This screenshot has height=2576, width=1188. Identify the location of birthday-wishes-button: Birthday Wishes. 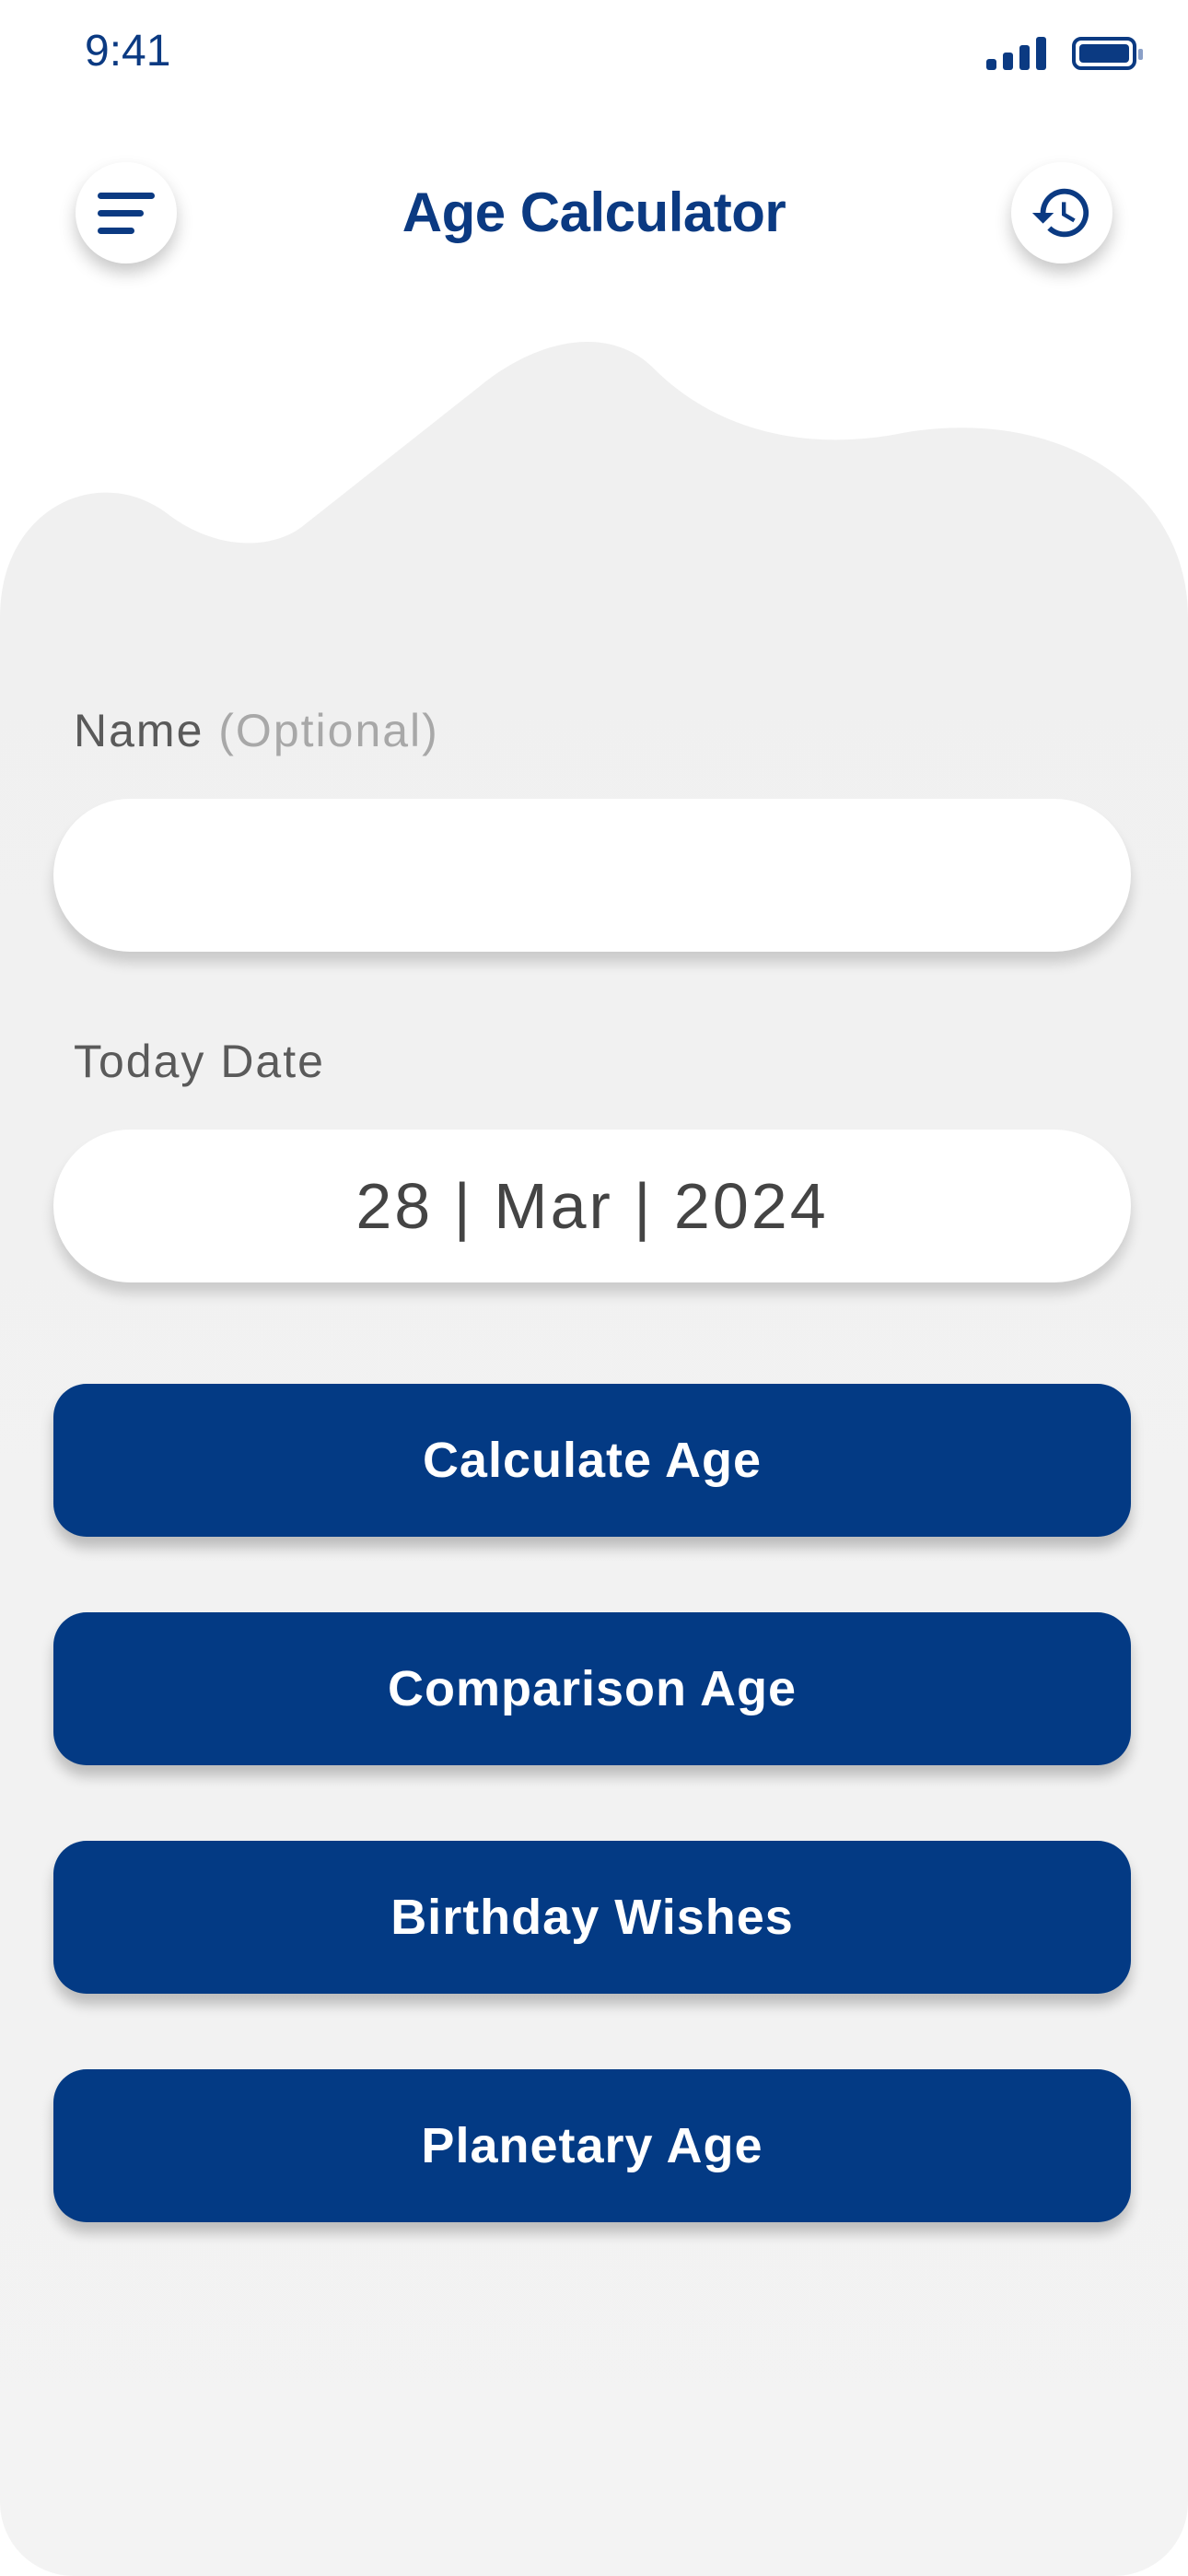
(592, 1917).